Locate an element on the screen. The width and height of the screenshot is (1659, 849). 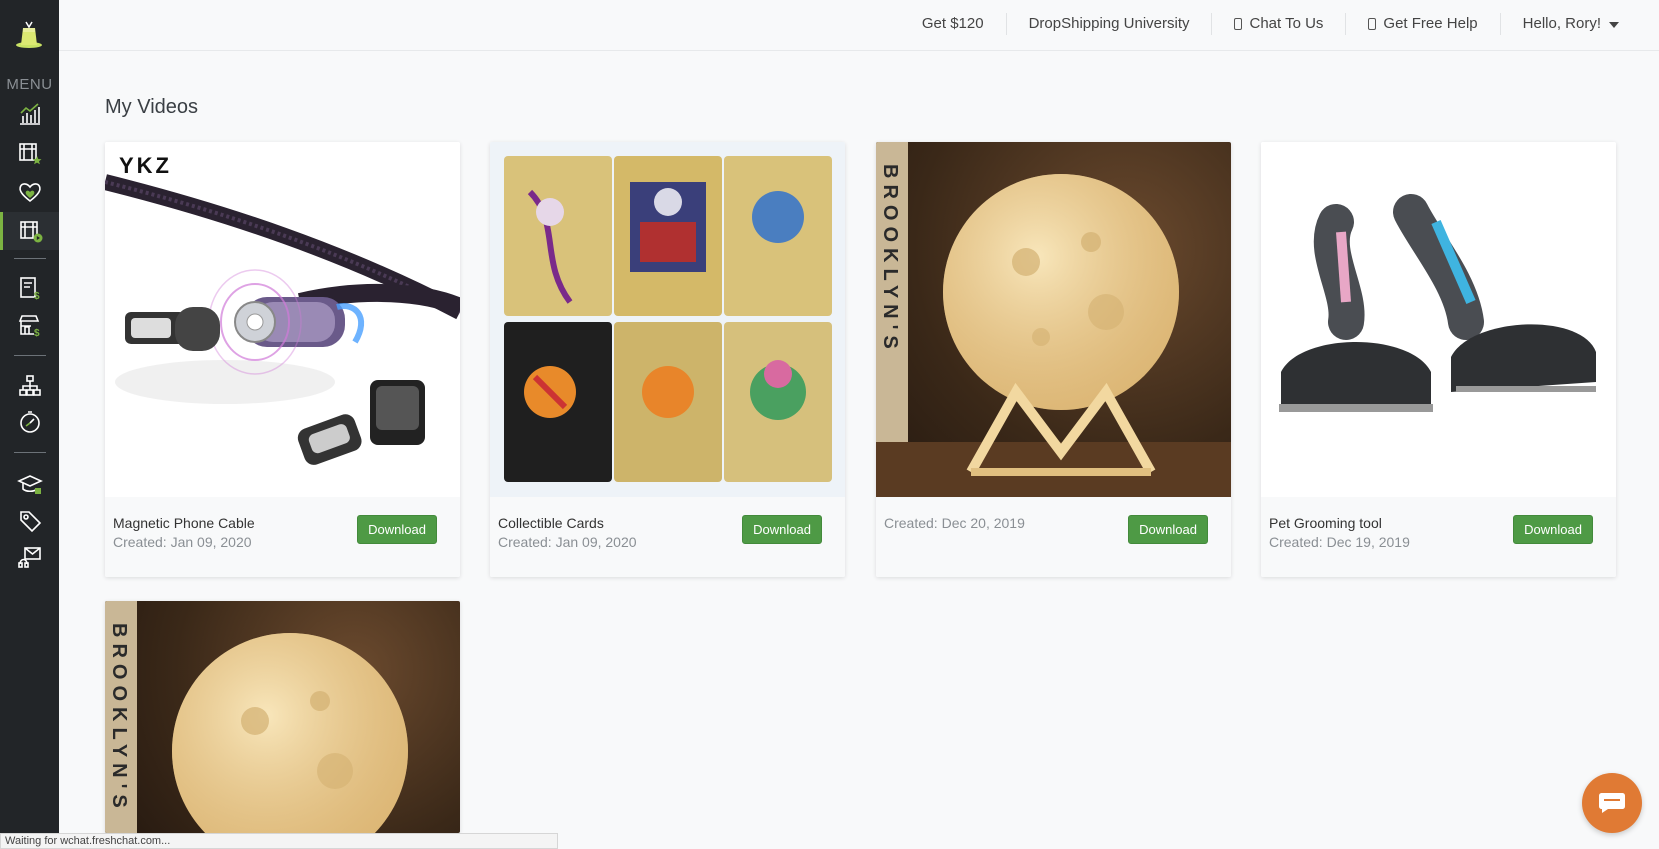
sidebar: MENU $ $ is located at coordinates (29, 424).